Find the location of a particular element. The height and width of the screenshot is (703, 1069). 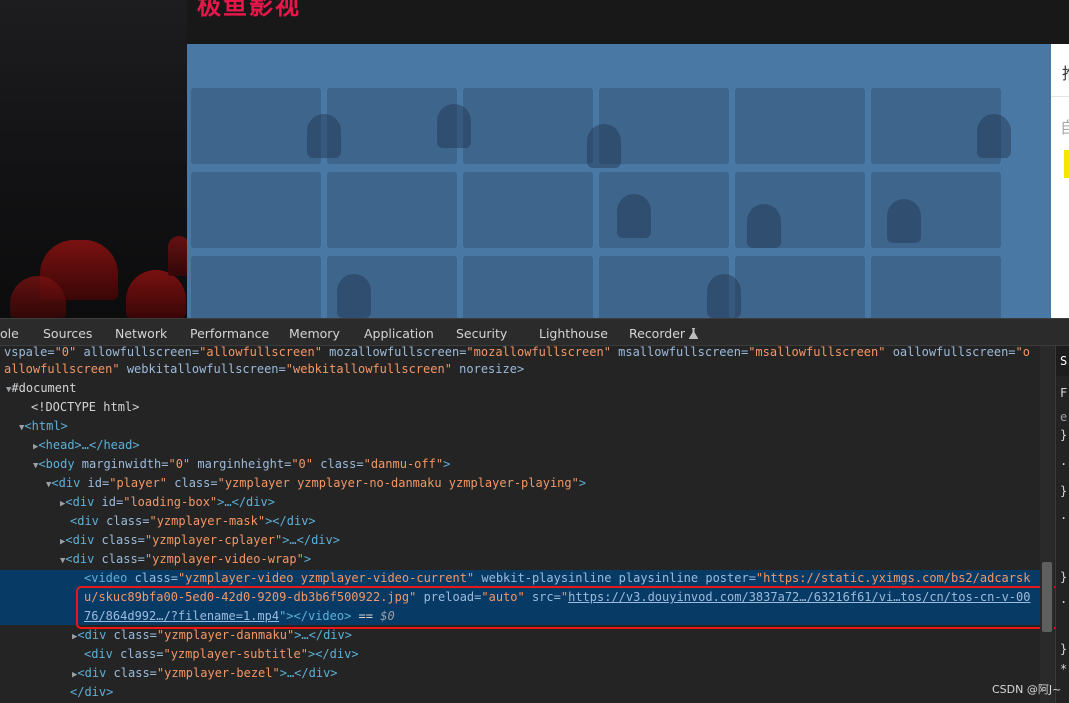

tab-application: Application is located at coordinates (399, 333).